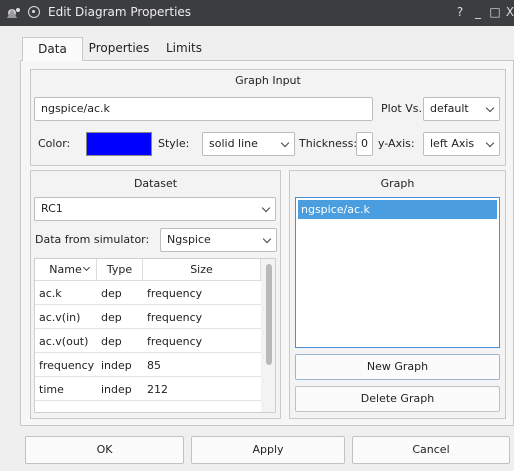 The width and height of the screenshot is (514, 471). Describe the element at coordinates (508, 12) in the screenshot. I see `close-button: X` at that location.